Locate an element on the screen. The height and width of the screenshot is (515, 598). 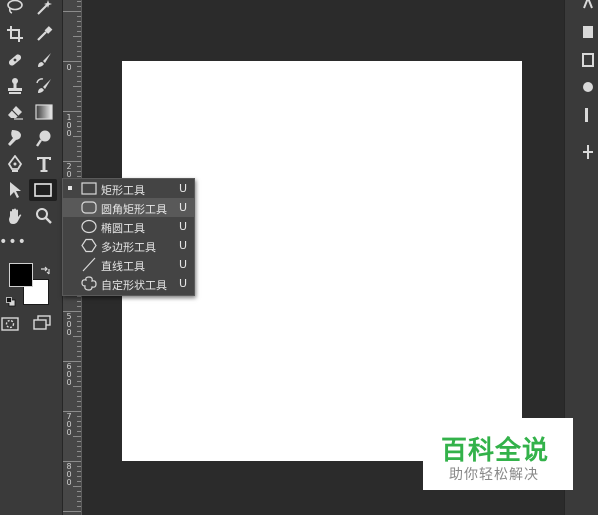
menu-item-line-tool: 直线工具 U is located at coordinates (128, 264).